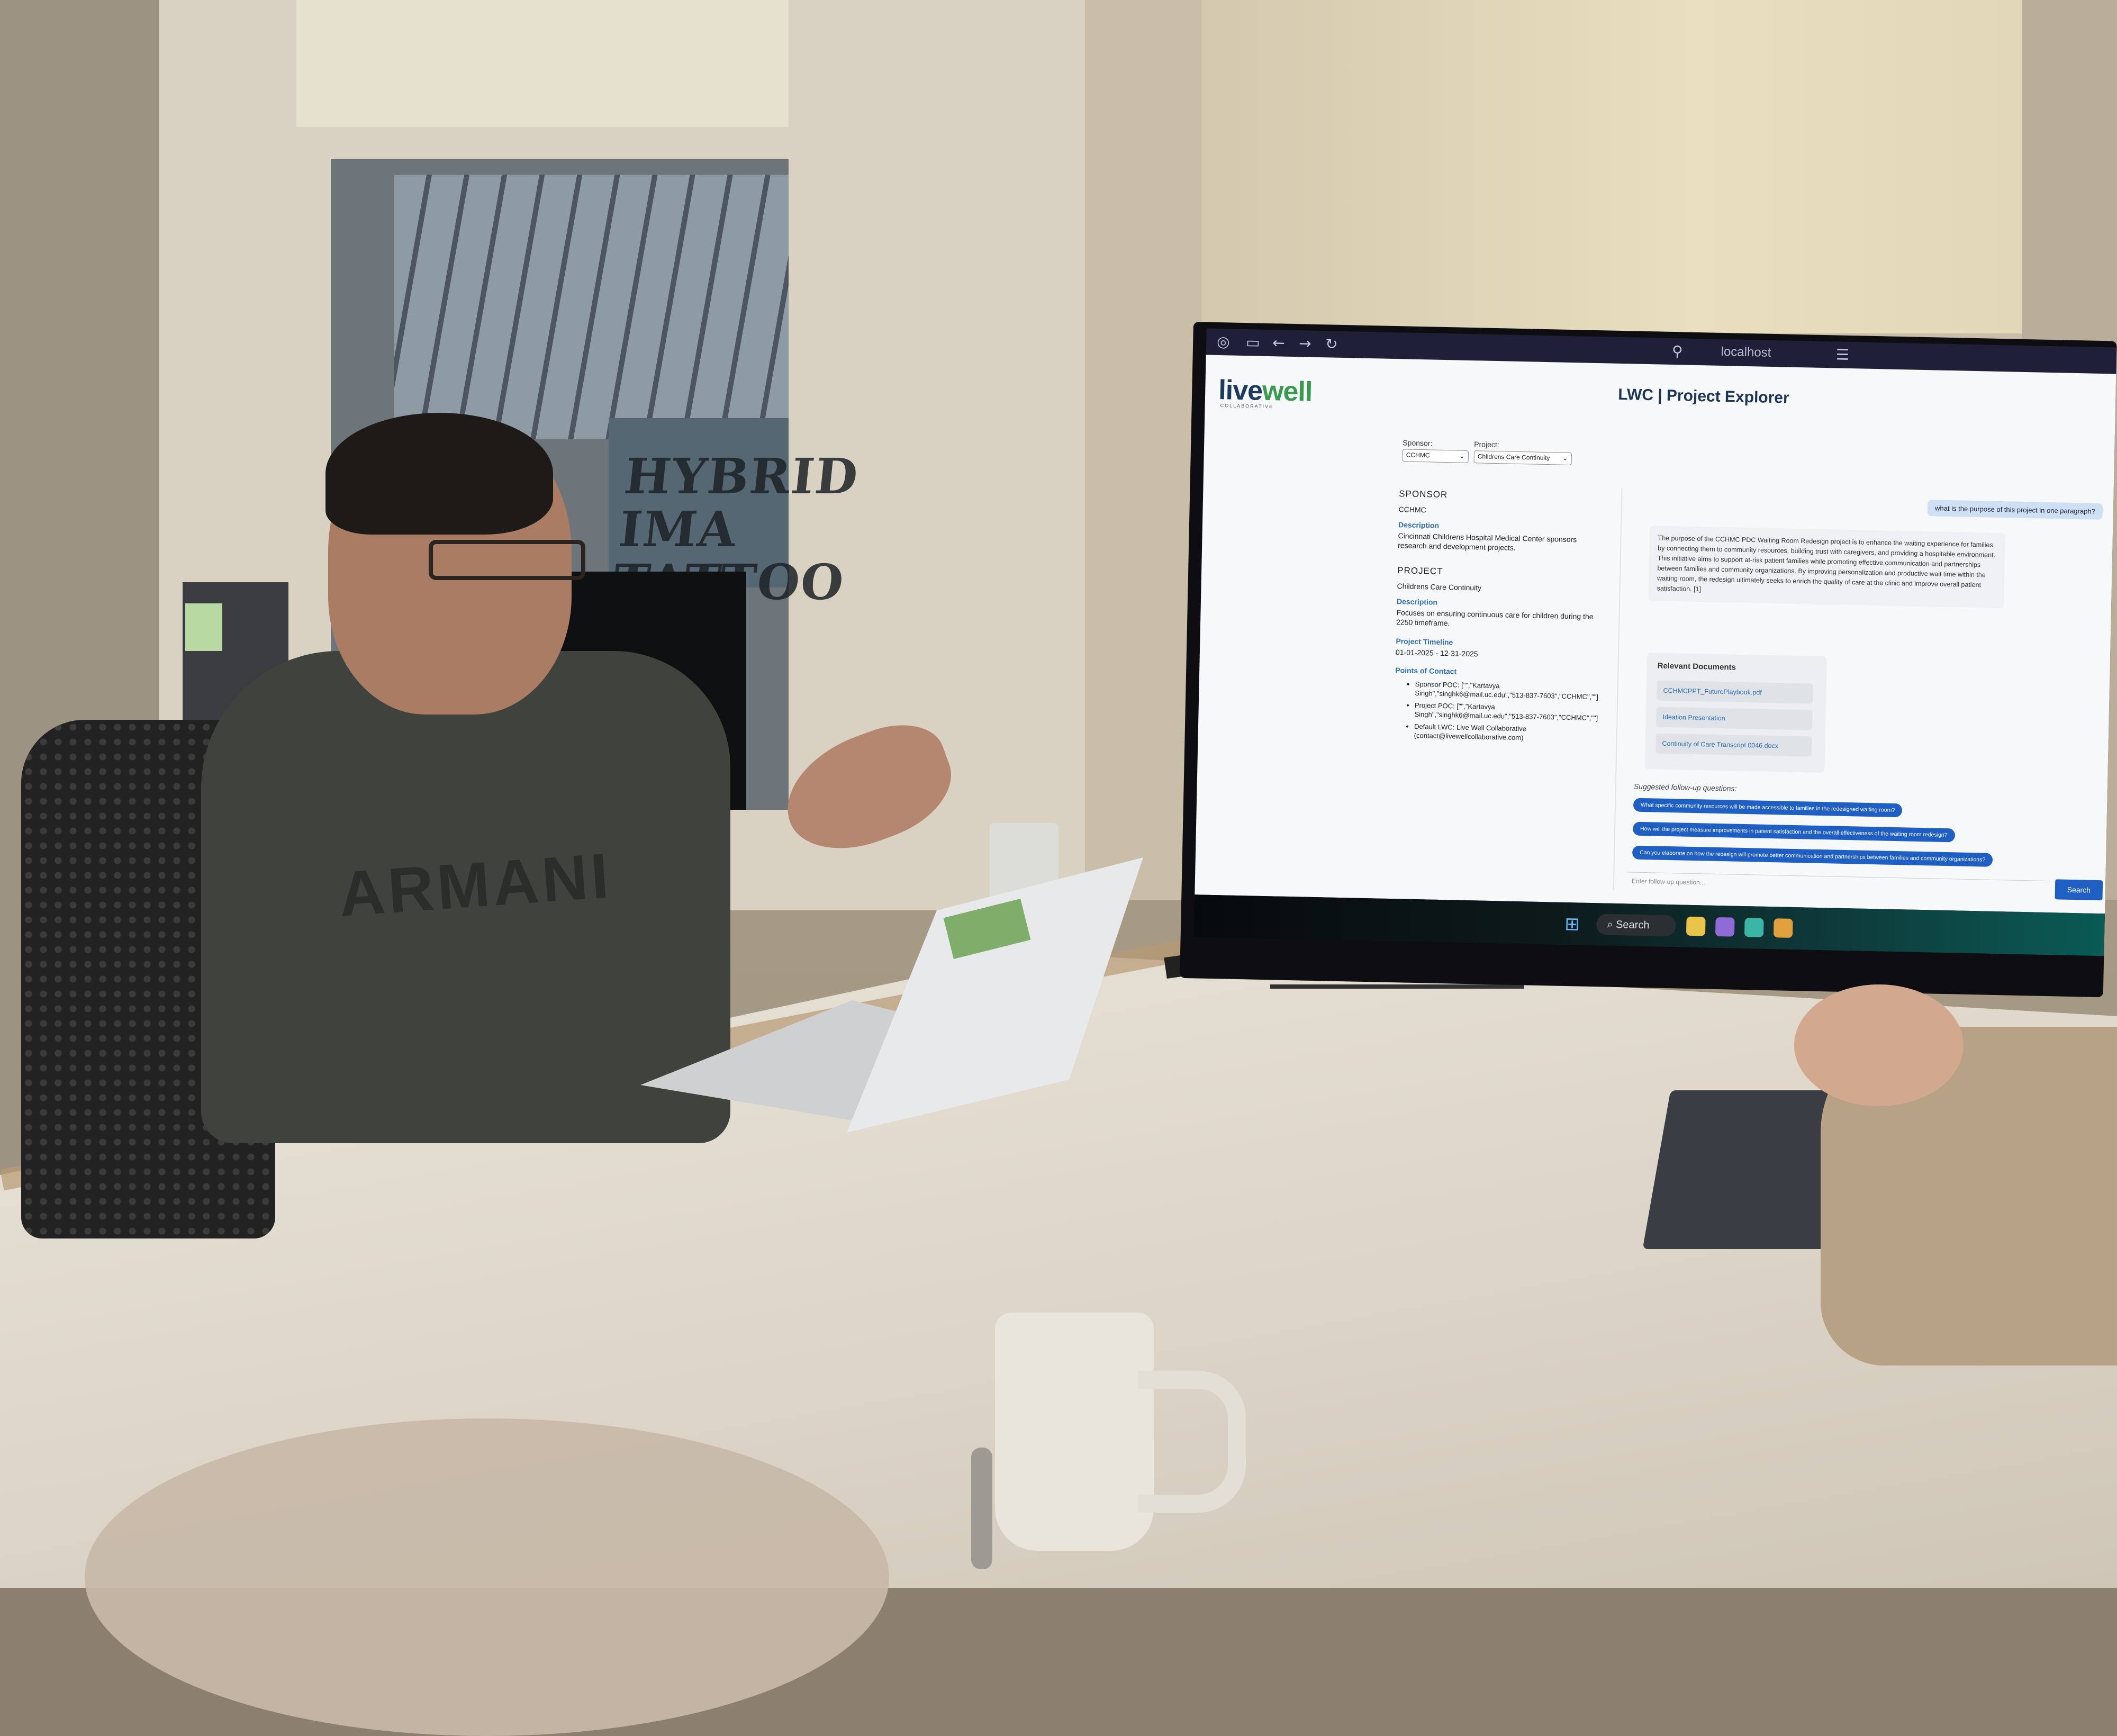 The width and height of the screenshot is (2117, 1736). Describe the element at coordinates (1412, 510) in the screenshot. I see `sponsor-name: CCHMC` at that location.